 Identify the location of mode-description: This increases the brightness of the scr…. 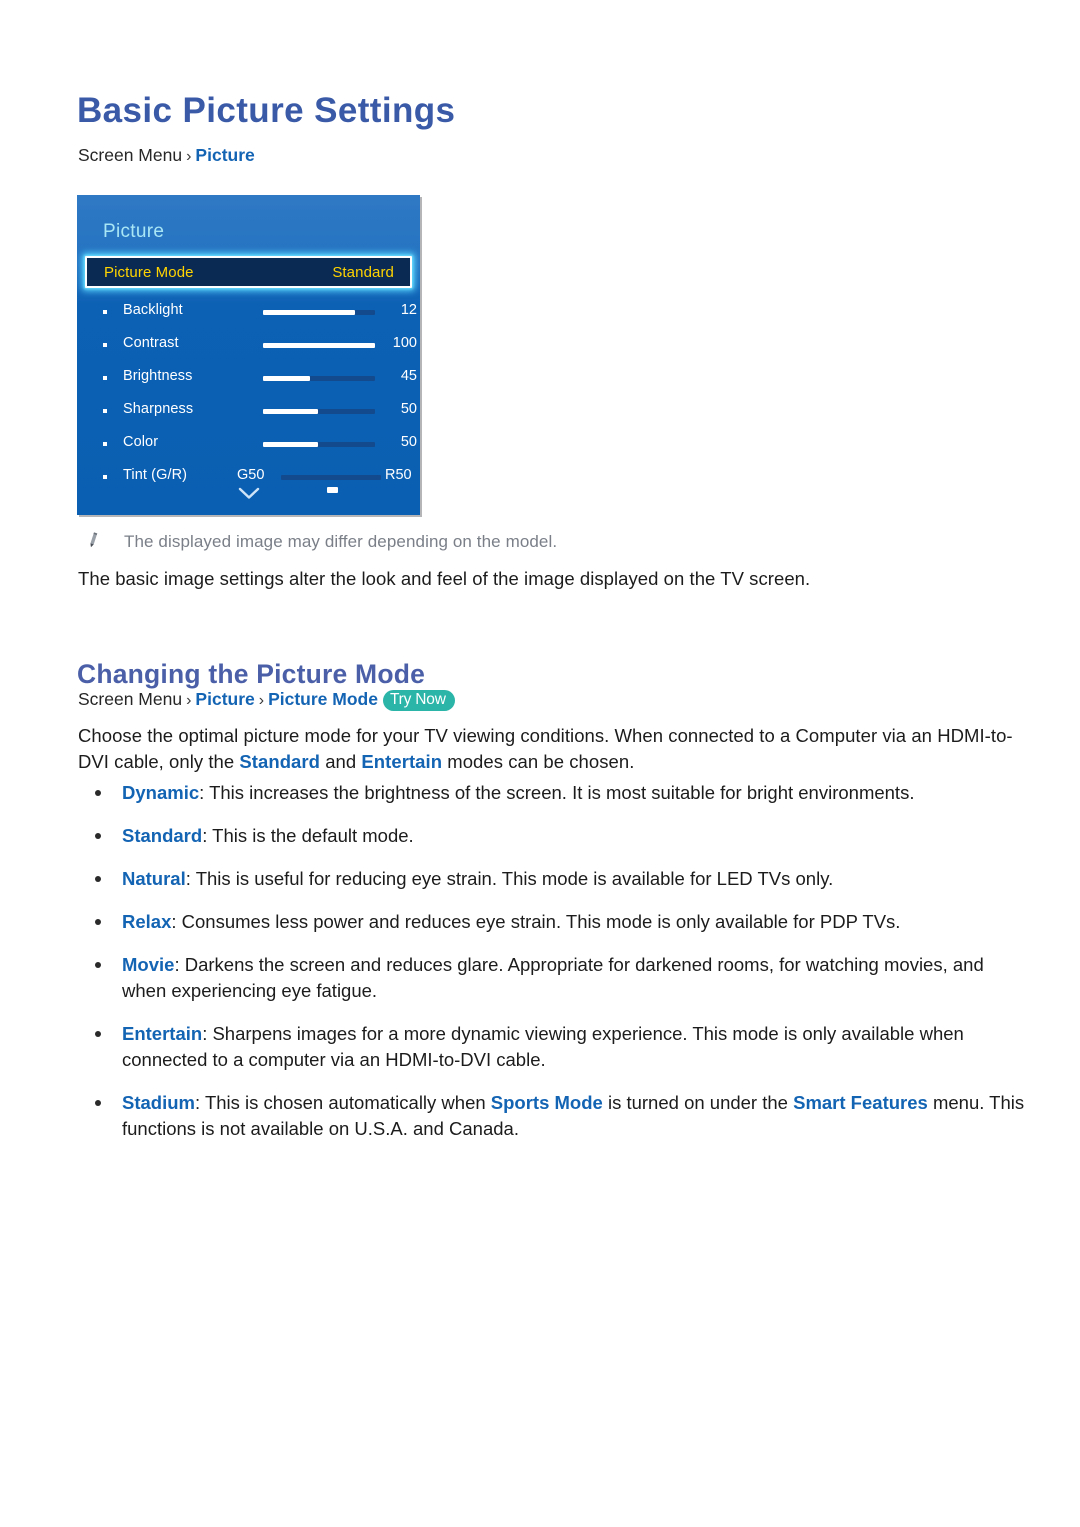
(562, 792).